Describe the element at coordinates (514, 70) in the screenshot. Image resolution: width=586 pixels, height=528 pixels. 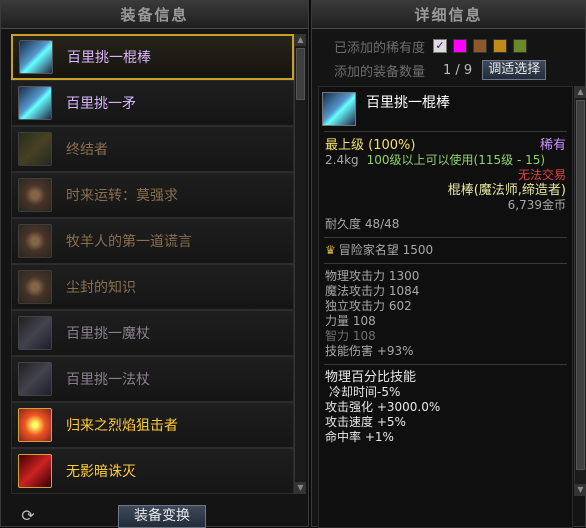
I see `adjust-selection-button: 调适选择` at that location.